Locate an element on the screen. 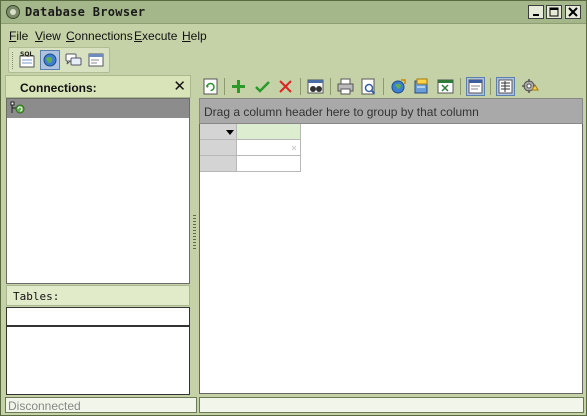 Image resolution: width=587 pixels, height=416 pixels. menu-connections-label: onnections is located at coordinates (103, 36).